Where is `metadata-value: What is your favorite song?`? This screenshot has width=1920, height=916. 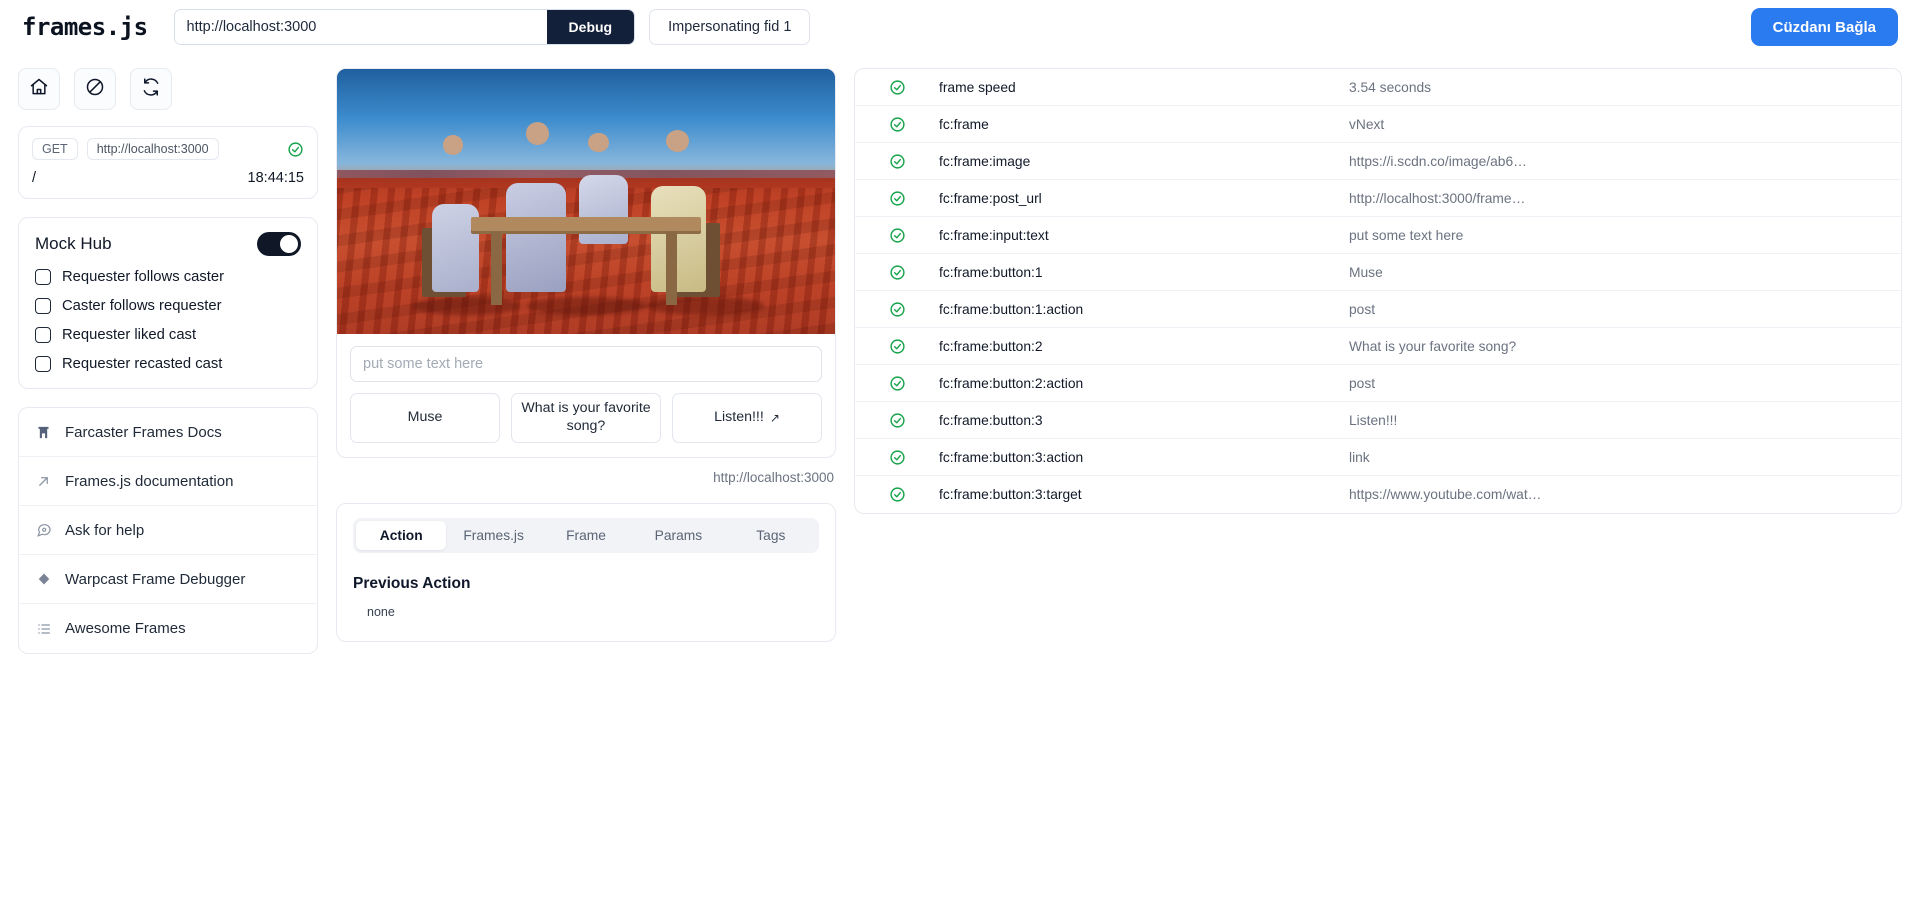
metadata-value: What is your favorite song? is located at coordinates (1433, 346).